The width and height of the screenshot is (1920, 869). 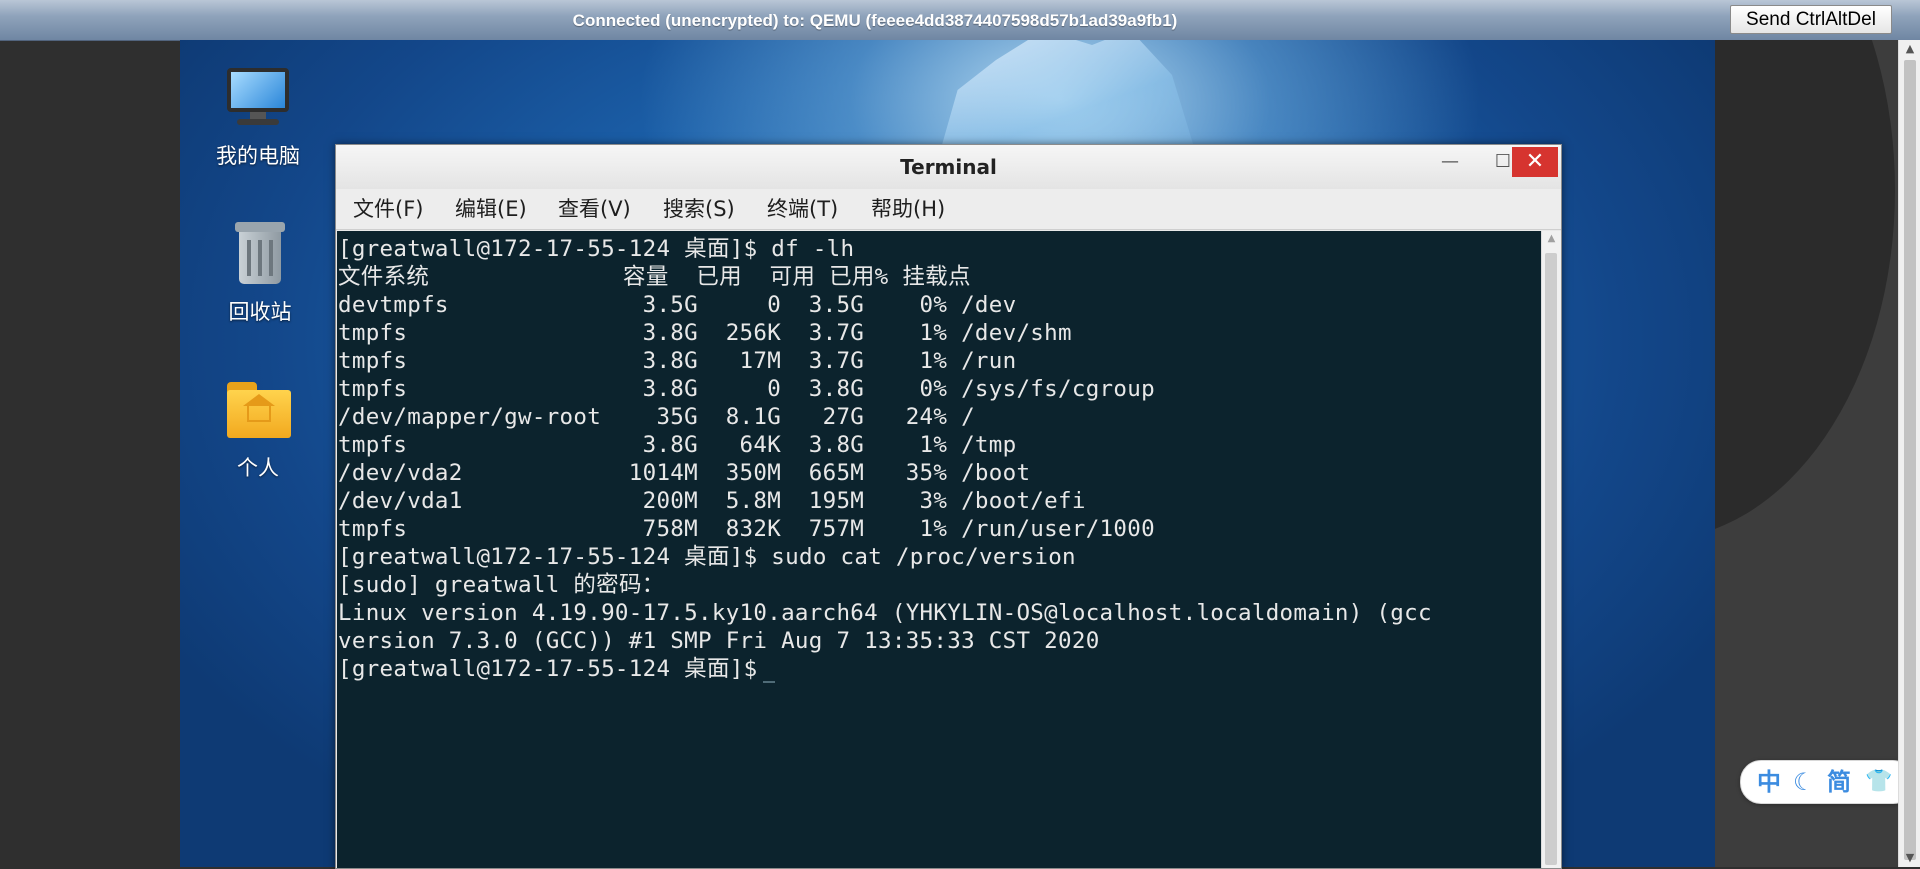 I want to click on scroll-down-arrow-icon: ▼, so click(x=1909, y=858).